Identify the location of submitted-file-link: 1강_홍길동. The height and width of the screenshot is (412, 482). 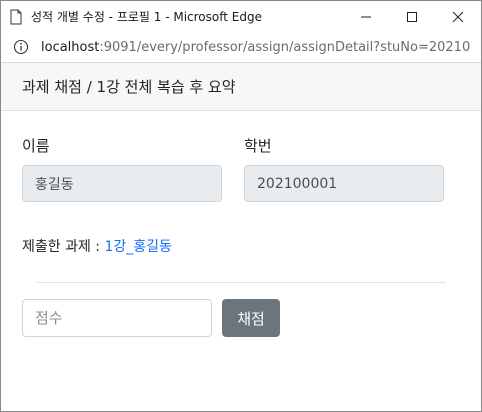
(137, 247).